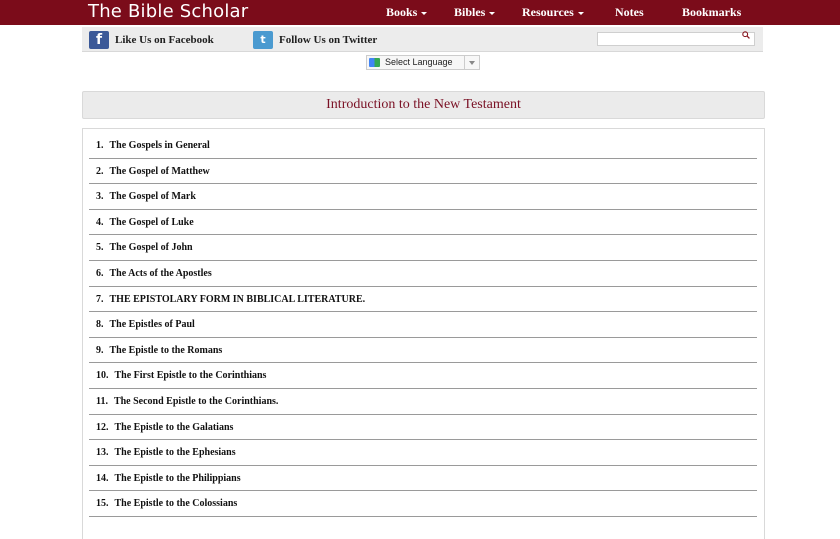  I want to click on chapter-number: 14., so click(102, 478).